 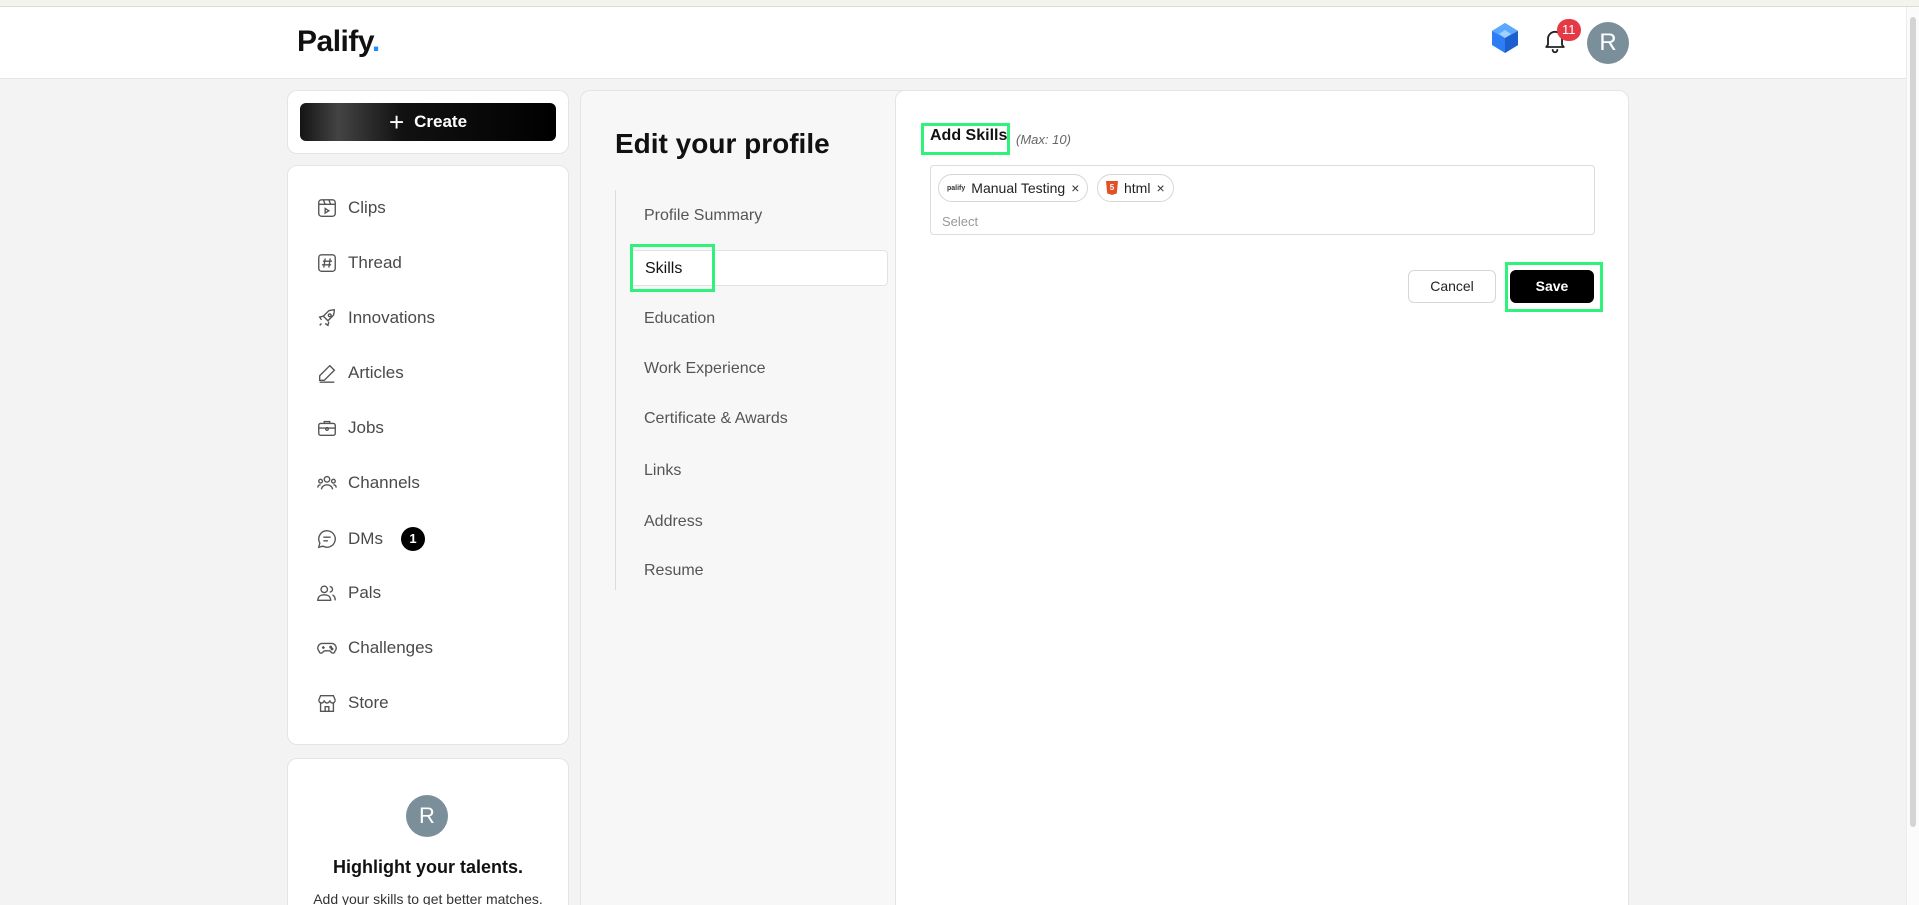 I want to click on sidebar-item-store: Store, so click(x=352, y=703).